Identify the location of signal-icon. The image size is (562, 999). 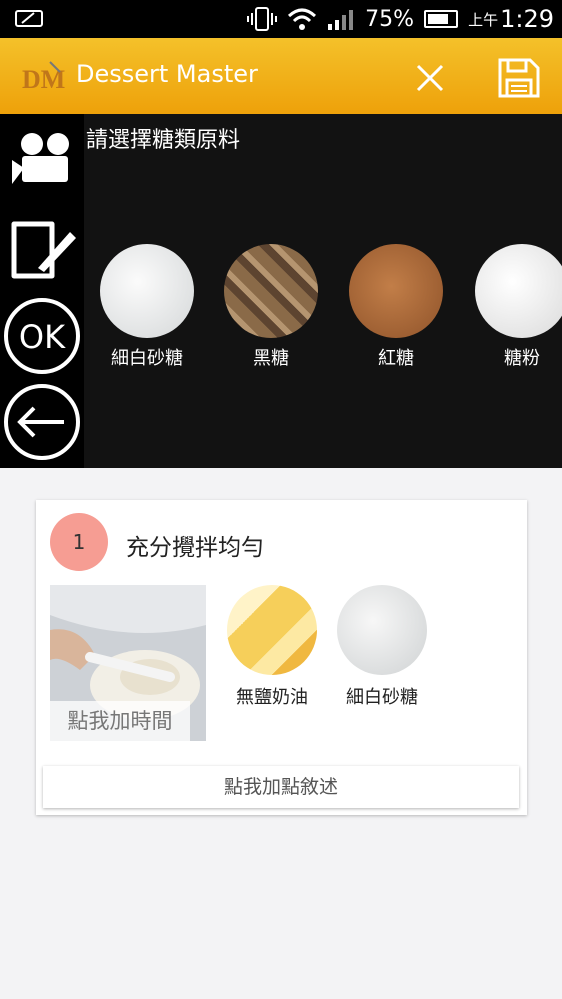
(341, 20).